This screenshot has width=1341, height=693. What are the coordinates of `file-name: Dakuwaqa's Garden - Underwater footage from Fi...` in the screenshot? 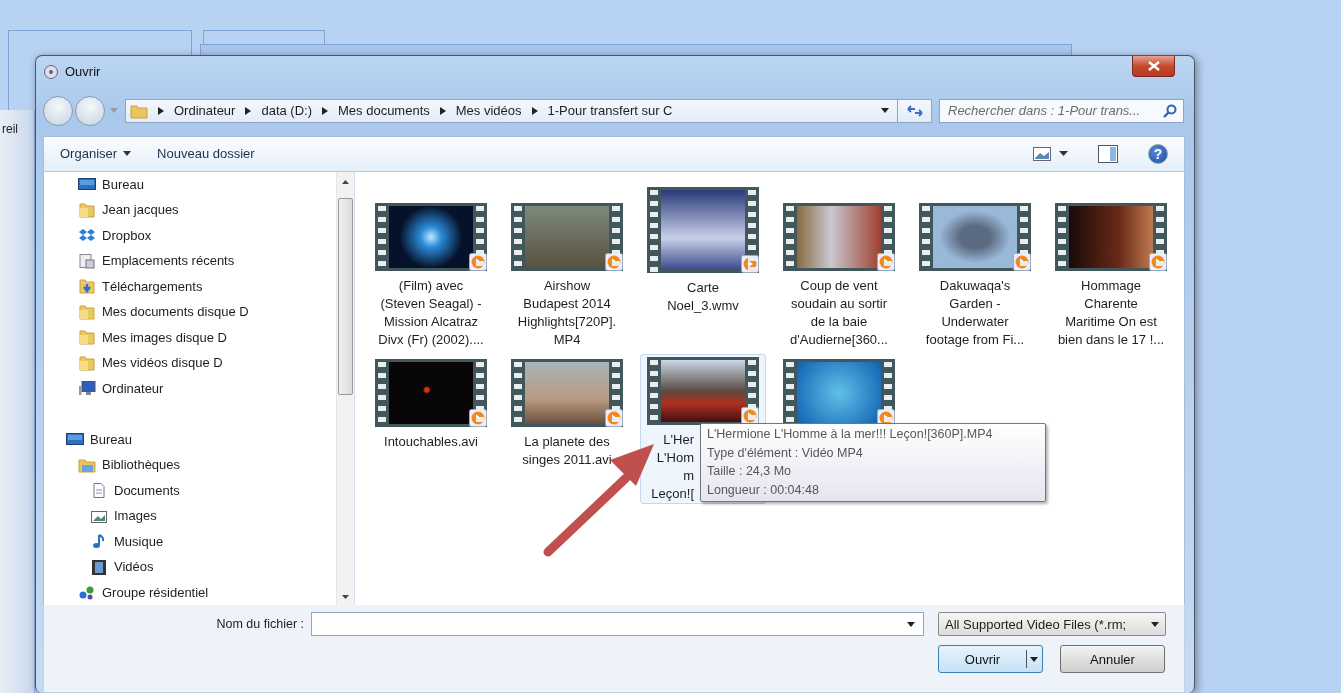 It's located at (975, 312).